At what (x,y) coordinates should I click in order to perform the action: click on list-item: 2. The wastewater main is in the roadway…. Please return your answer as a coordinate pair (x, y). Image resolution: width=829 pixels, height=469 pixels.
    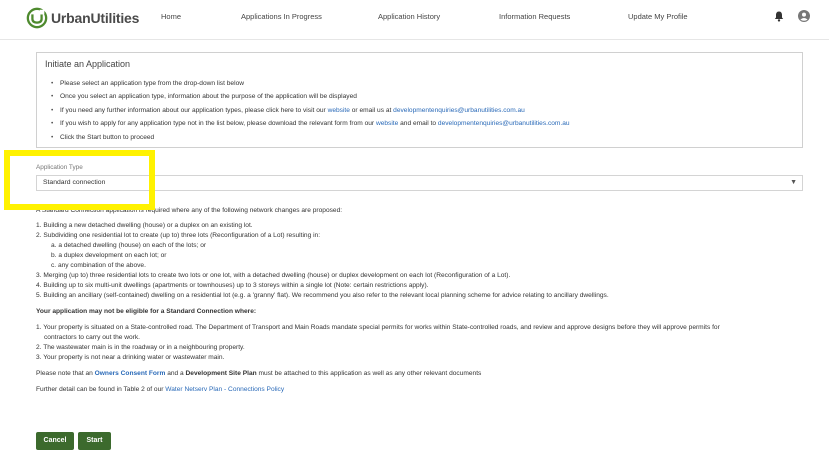
    Looking at the image, I should click on (140, 347).